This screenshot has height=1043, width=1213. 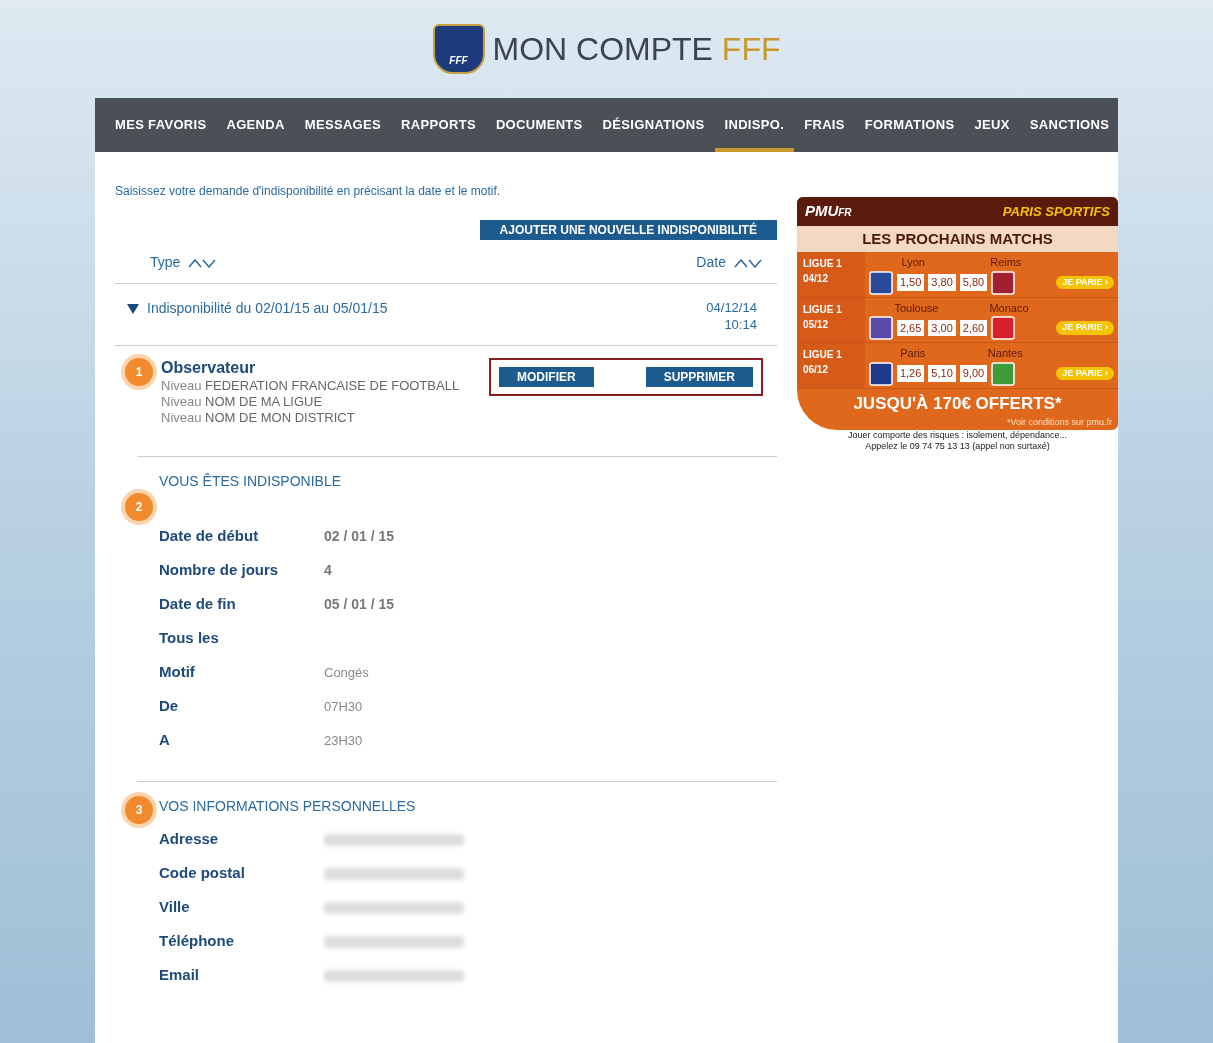 I want to click on step-number-badge: 1, so click(x=139, y=371).